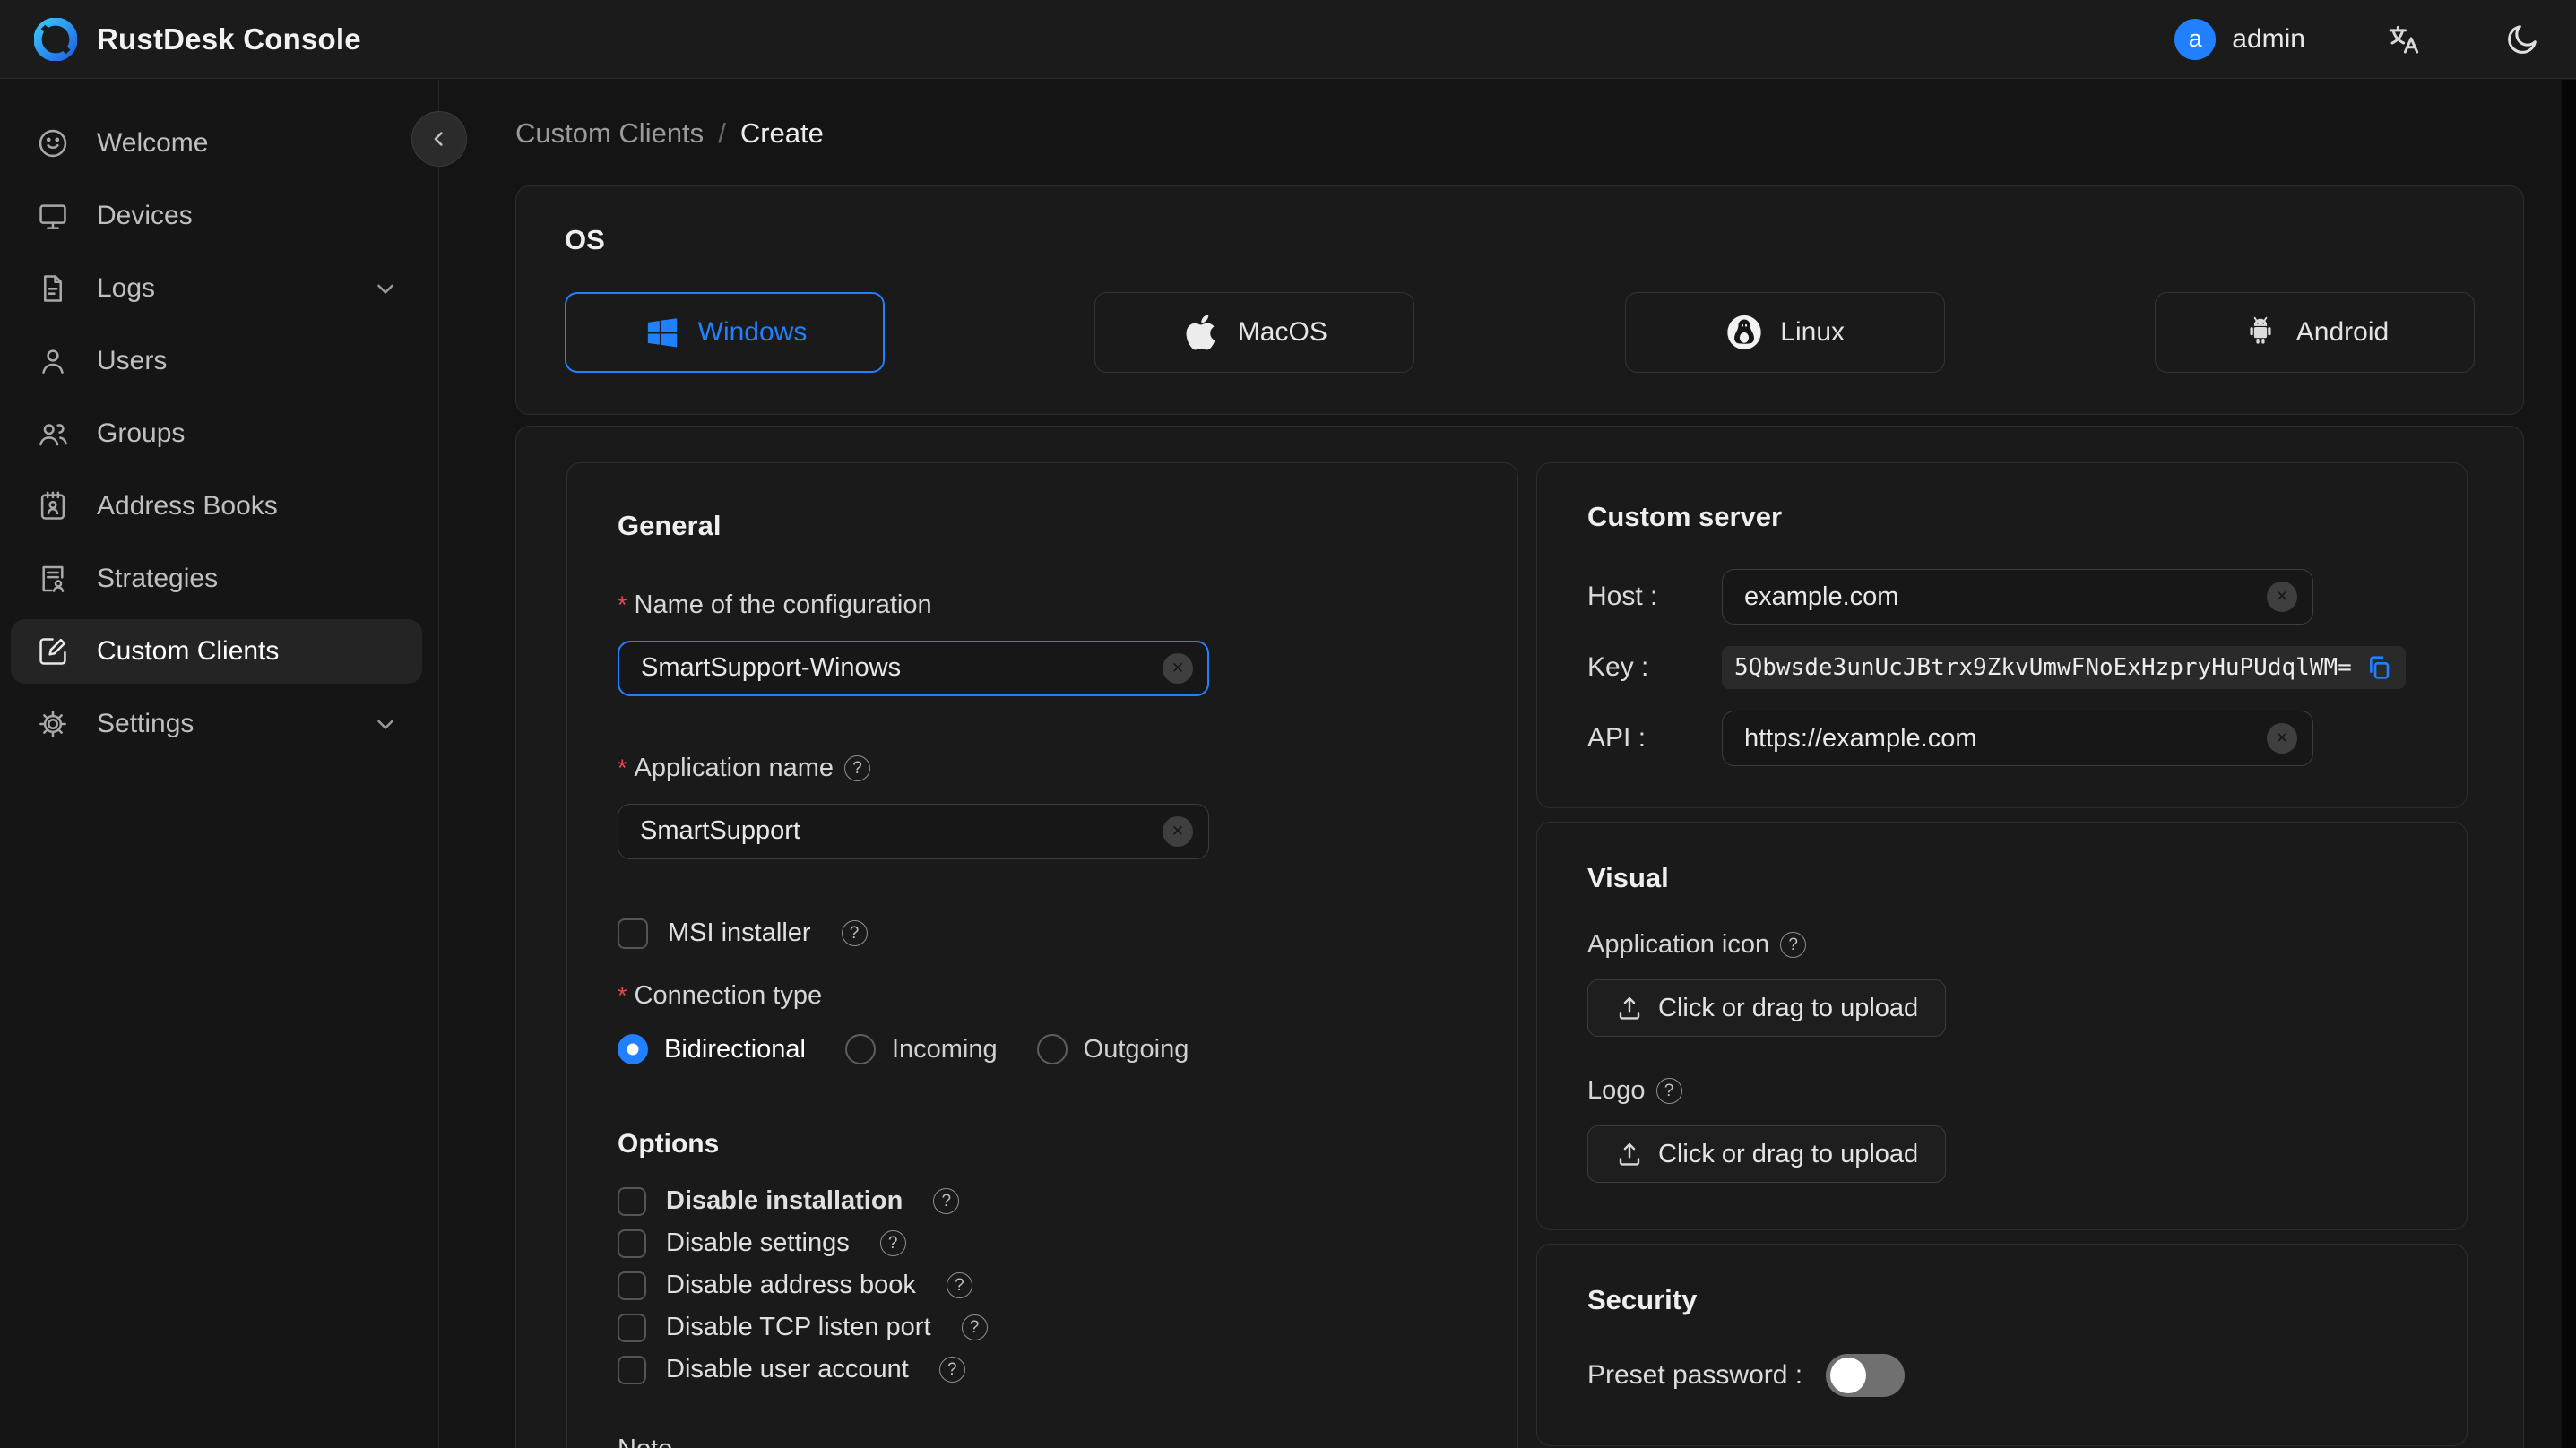 The height and width of the screenshot is (1448, 2576). I want to click on msi-installer-row: MSI installer ?, so click(1042, 933).